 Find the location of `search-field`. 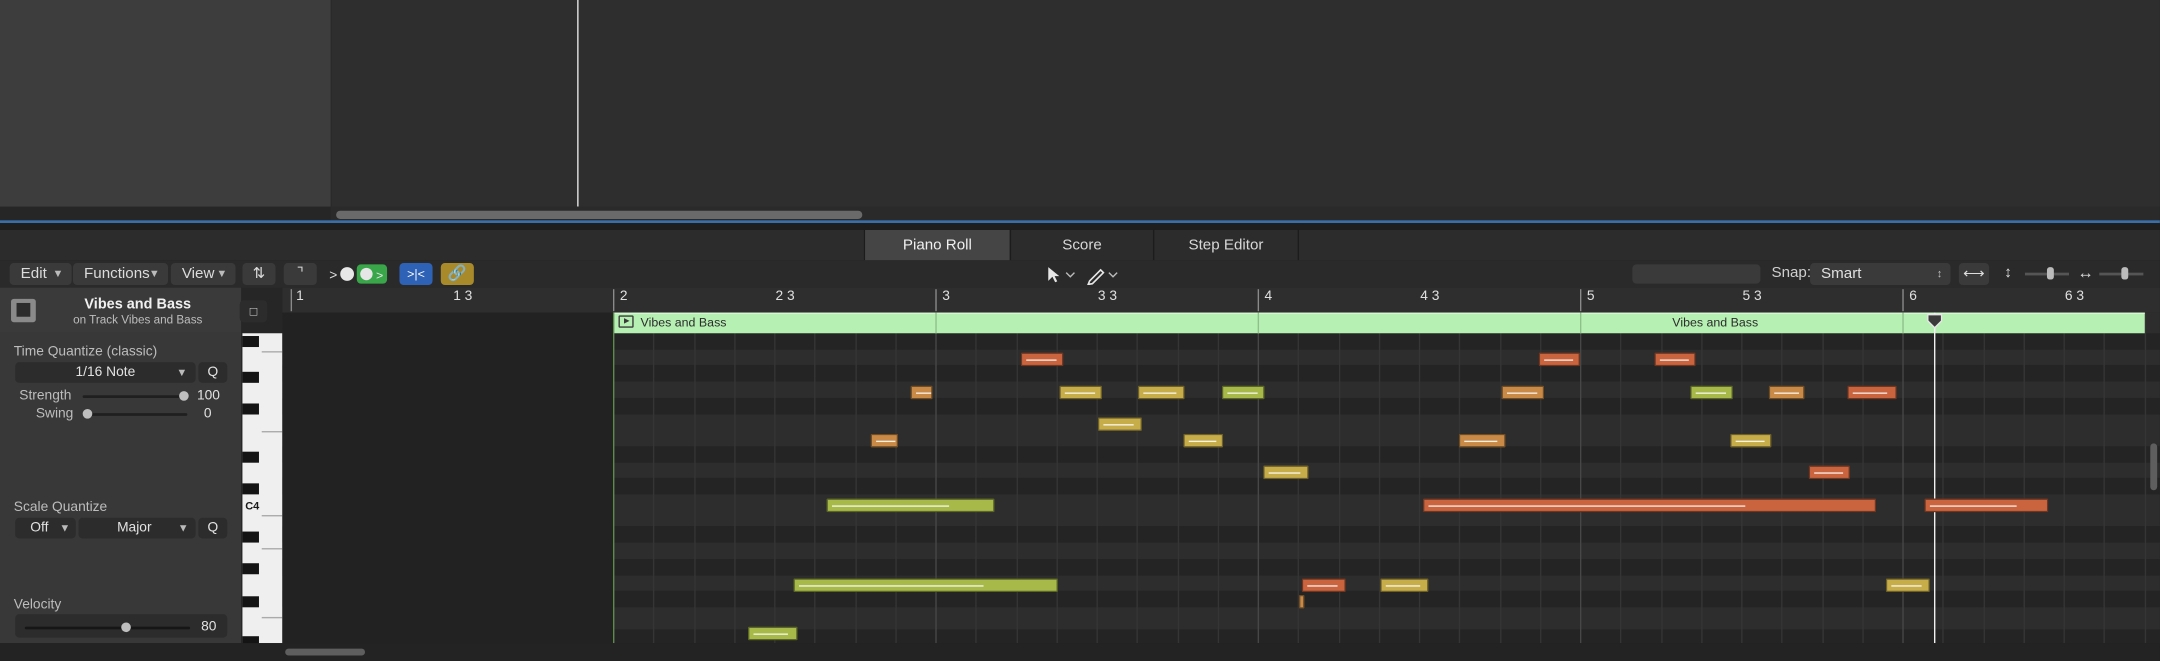

search-field is located at coordinates (1696, 274).